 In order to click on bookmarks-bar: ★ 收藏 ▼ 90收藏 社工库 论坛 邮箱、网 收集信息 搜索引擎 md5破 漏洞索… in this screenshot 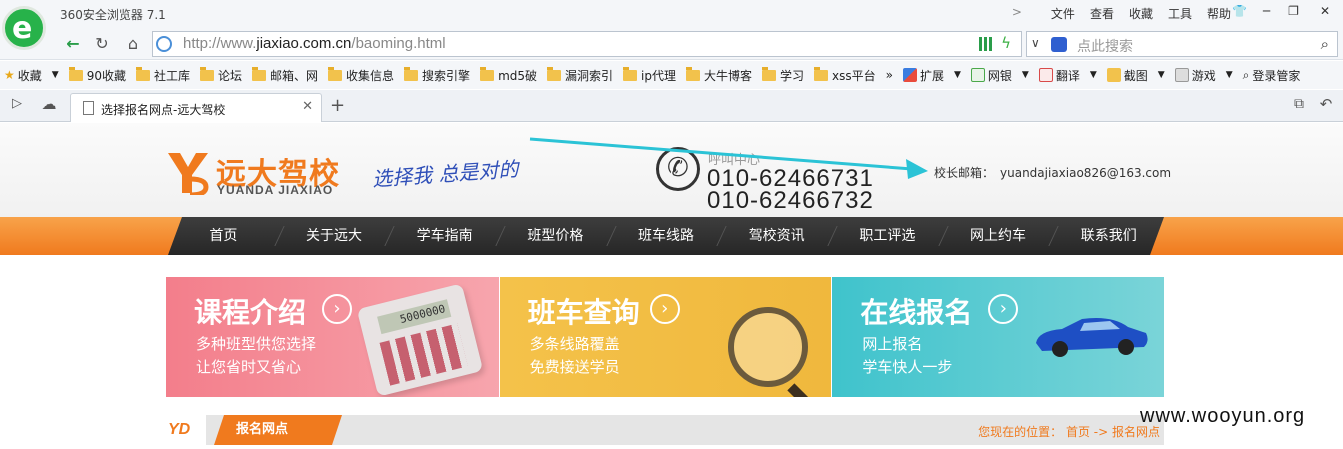, I will do `click(671, 75)`.